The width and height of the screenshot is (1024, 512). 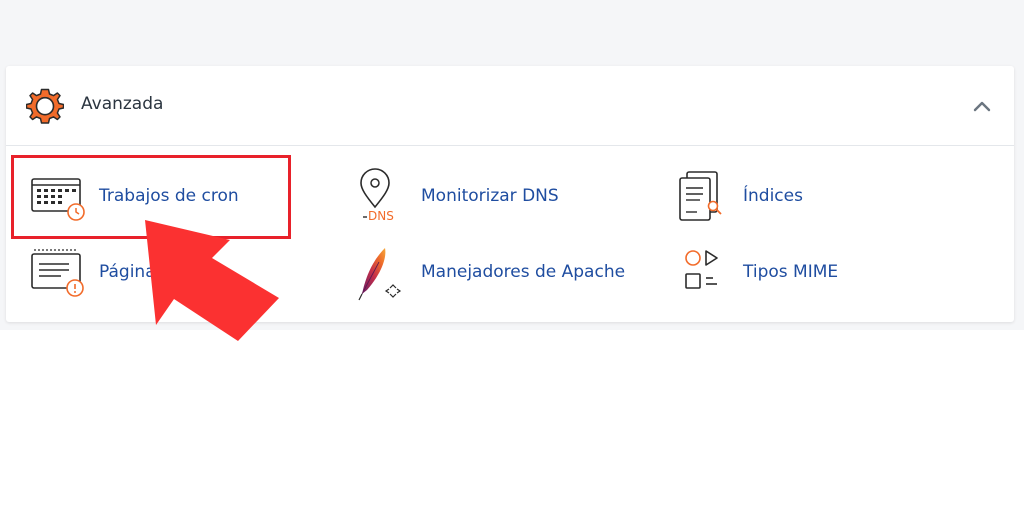 I want to click on menu-item-indexes: Índices, so click(x=775, y=198).